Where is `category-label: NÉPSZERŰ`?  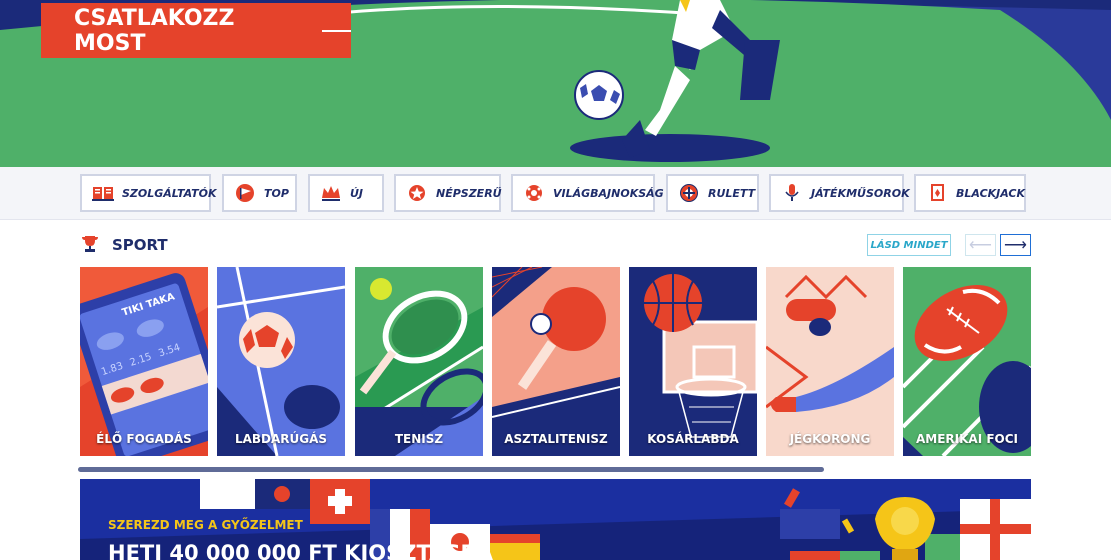 category-label: NÉPSZERŰ is located at coordinates (469, 193).